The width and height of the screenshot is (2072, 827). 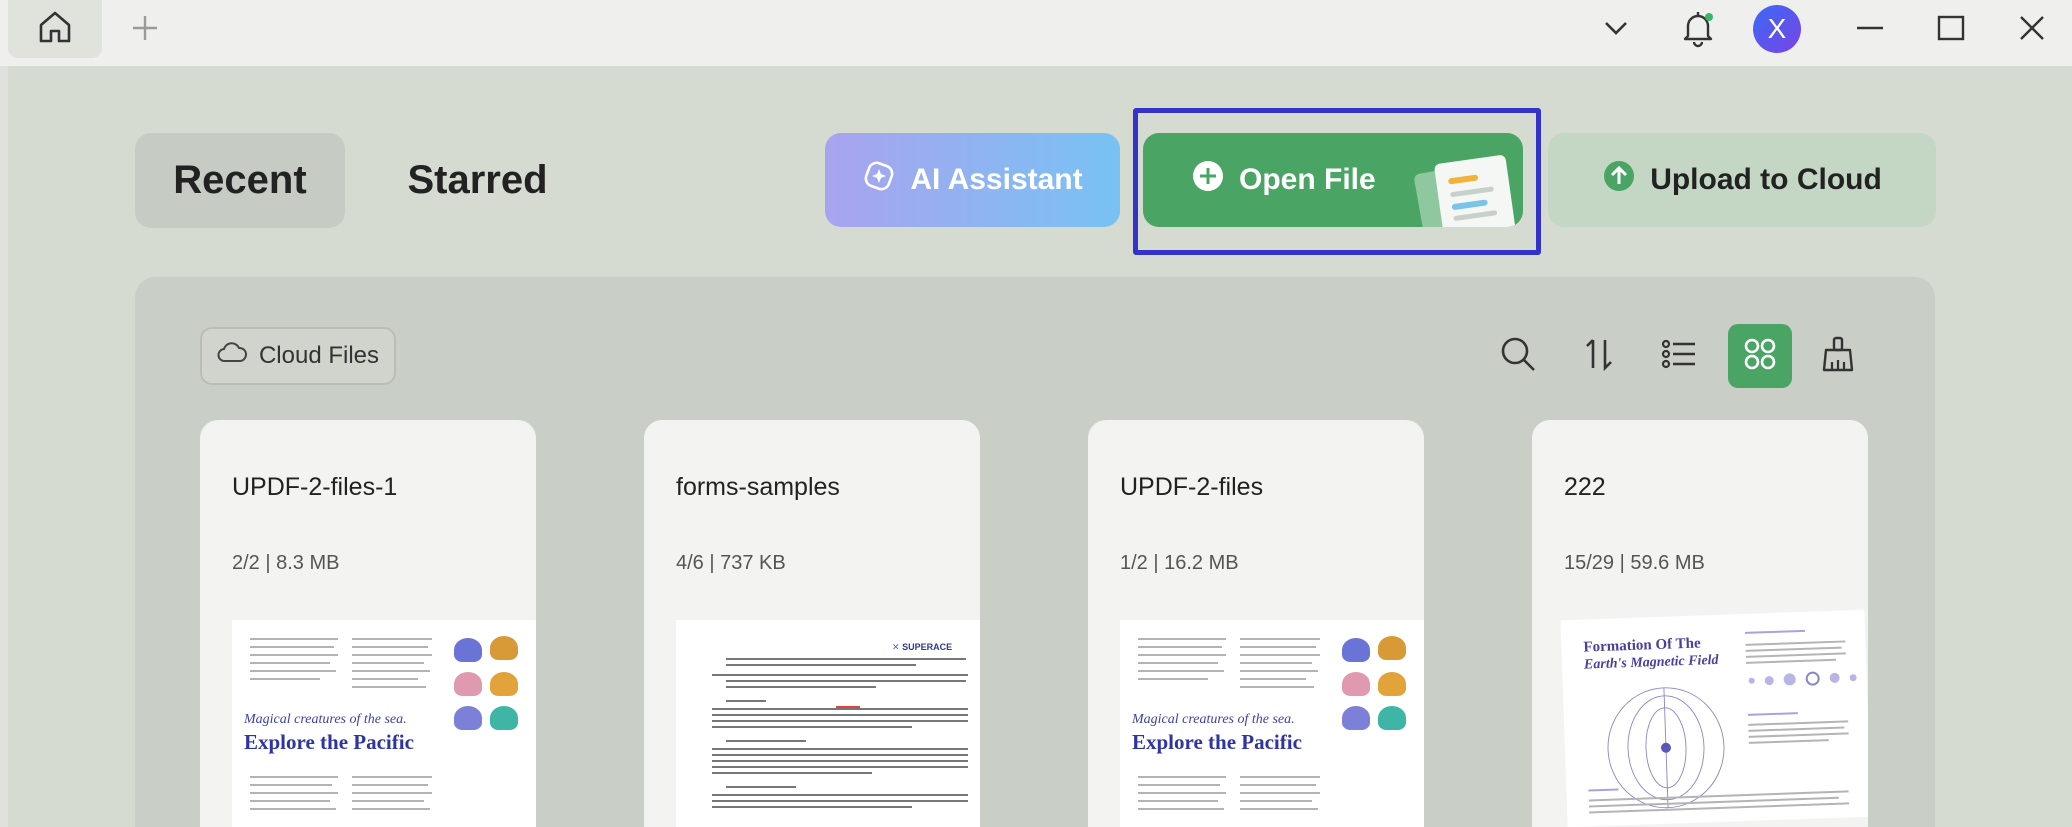 I want to click on plus-icon, so click(x=145, y=30).